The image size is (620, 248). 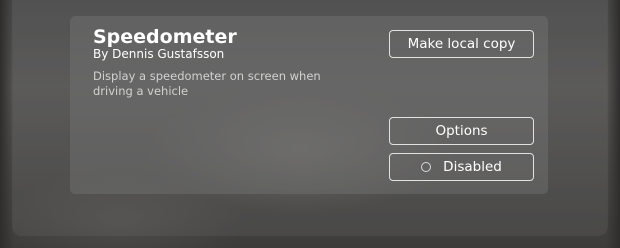 I want to click on mod-title: Speedometer, so click(x=165, y=37).